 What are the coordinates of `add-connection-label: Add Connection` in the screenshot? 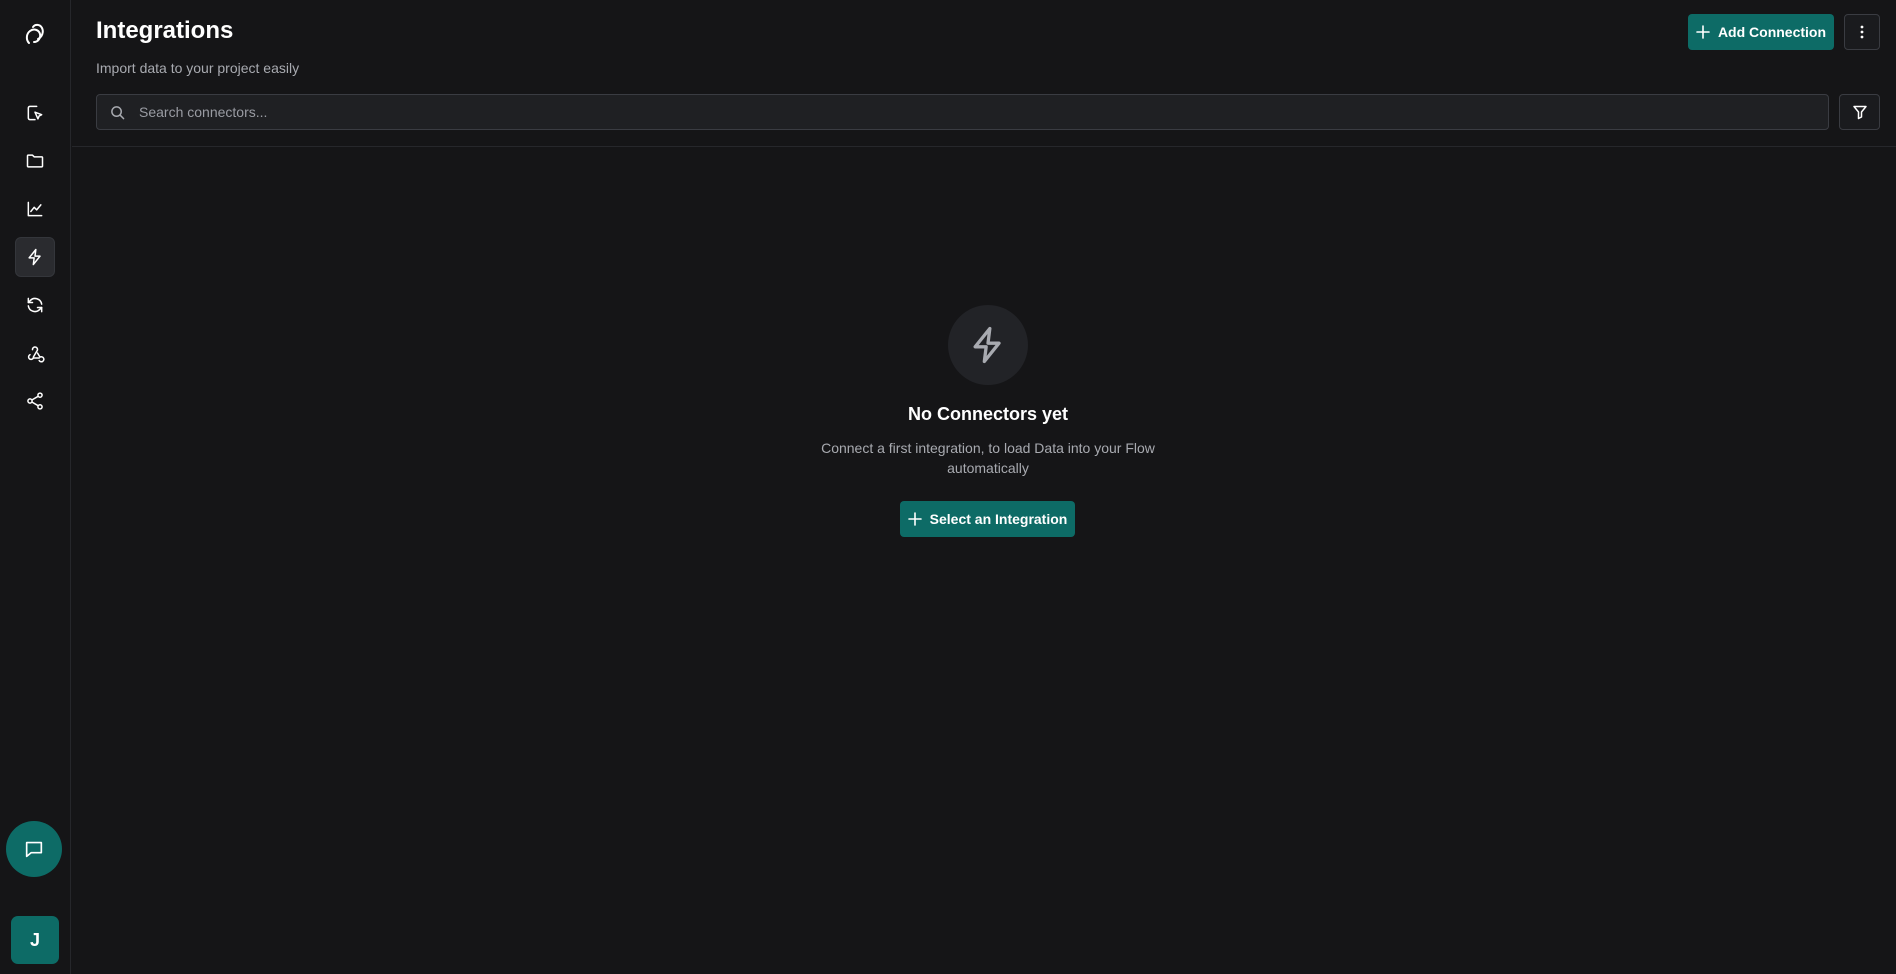 It's located at (1772, 32).